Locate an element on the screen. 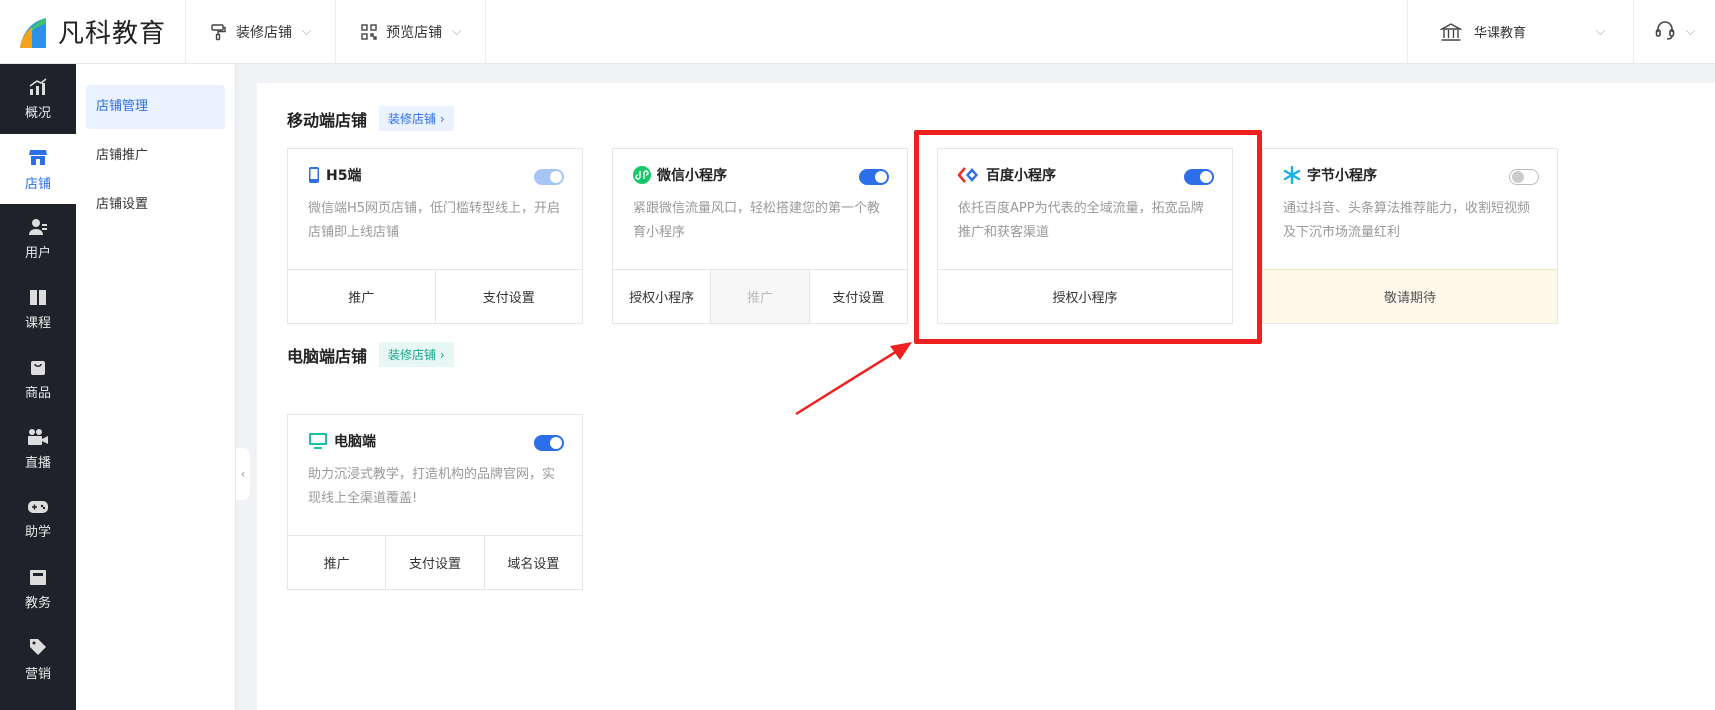 The height and width of the screenshot is (710, 1715). wechat-authorize-button: 授权小程序 is located at coordinates (662, 296).